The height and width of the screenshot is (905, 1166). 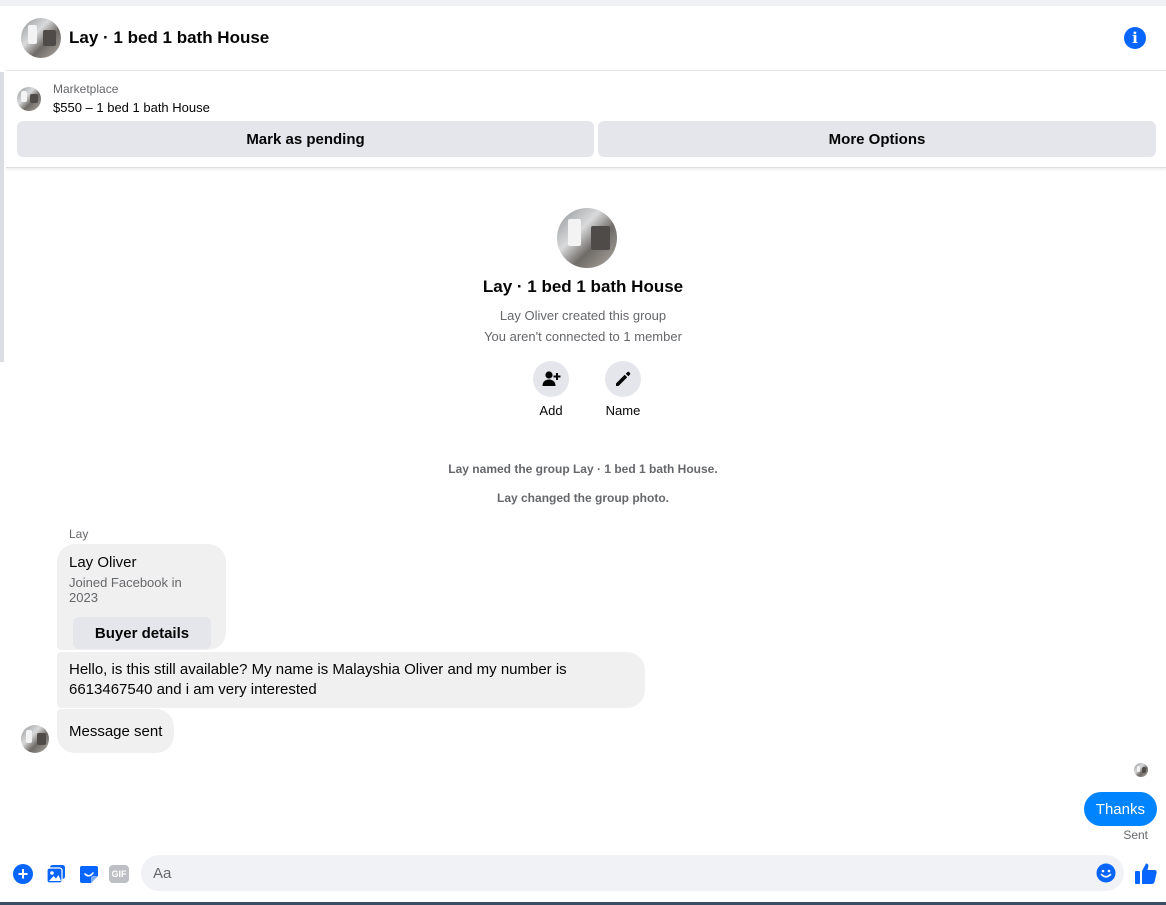 What do you see at coordinates (1106, 873) in the screenshot?
I see `emoji-icon` at bounding box center [1106, 873].